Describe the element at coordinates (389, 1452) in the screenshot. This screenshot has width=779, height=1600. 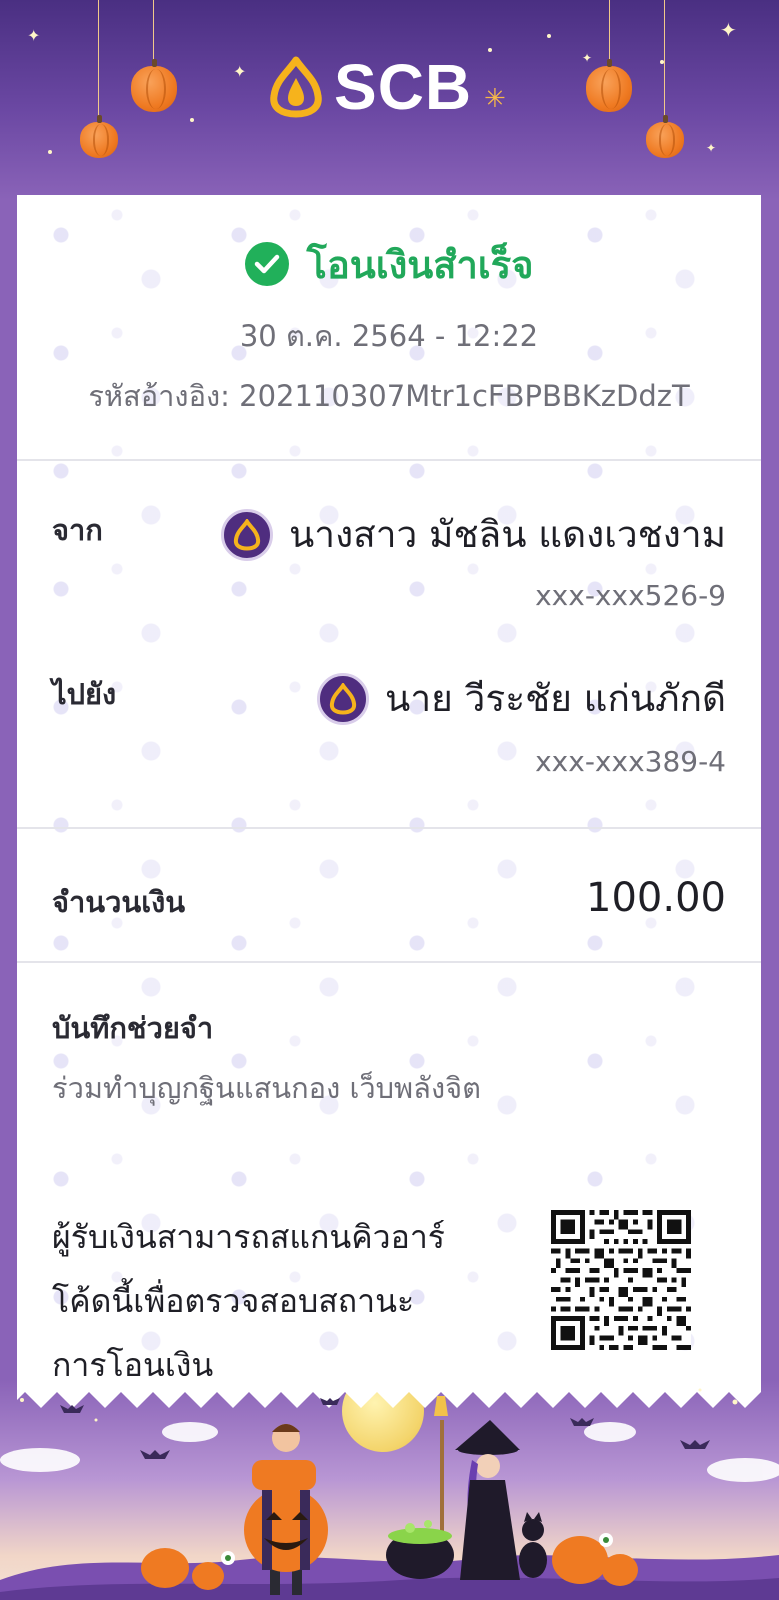
I see `cloud-icon` at that location.